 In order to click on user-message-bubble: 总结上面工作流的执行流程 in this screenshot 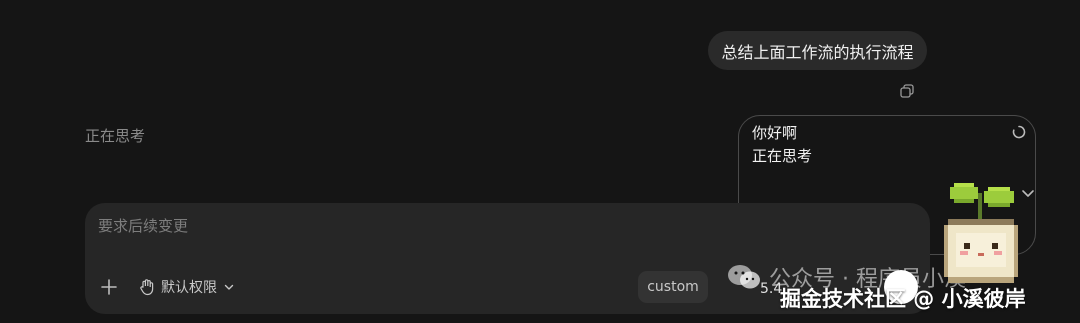, I will do `click(817, 50)`.